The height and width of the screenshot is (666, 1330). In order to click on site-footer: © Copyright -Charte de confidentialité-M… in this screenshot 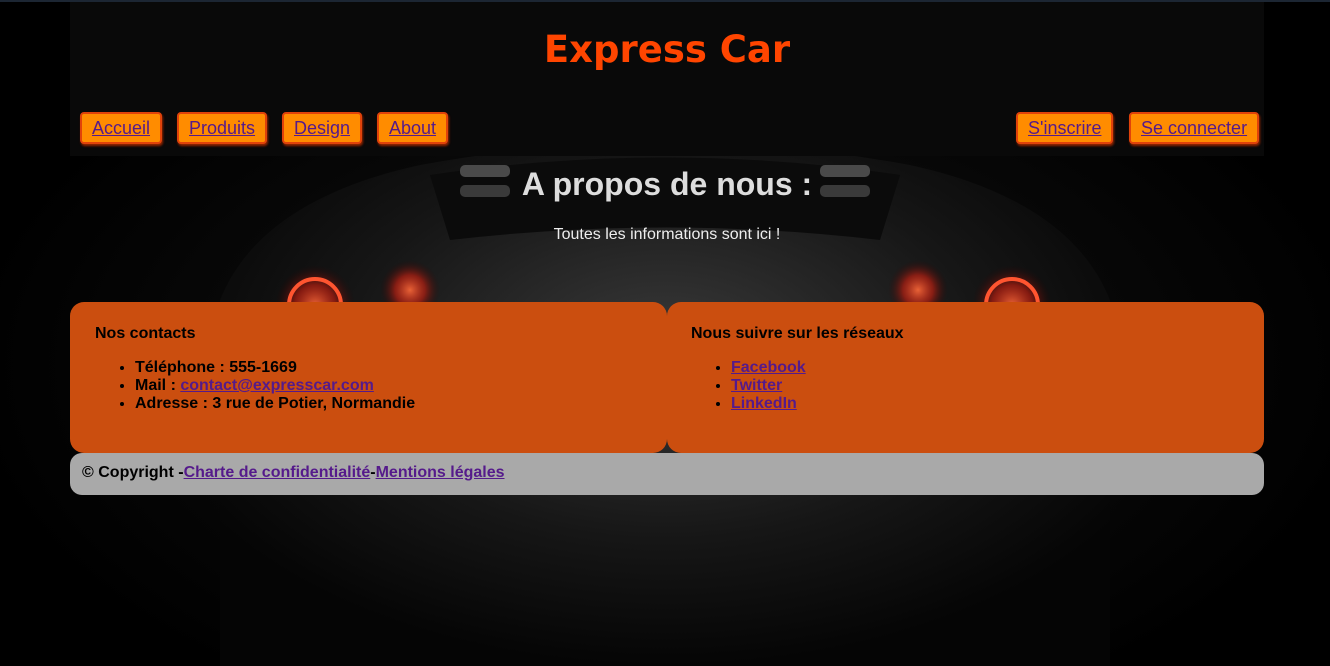, I will do `click(667, 474)`.